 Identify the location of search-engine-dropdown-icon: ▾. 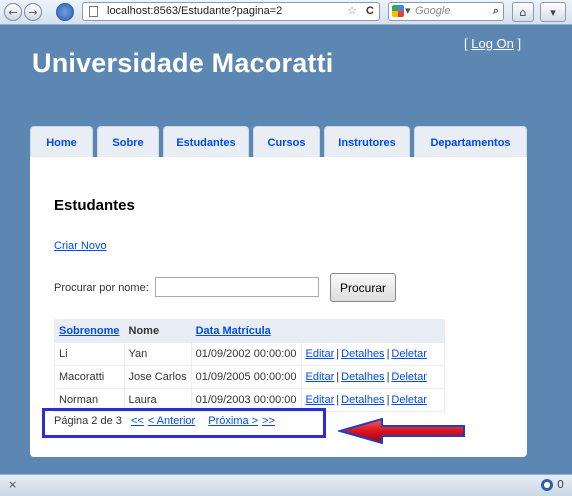
(408, 11).